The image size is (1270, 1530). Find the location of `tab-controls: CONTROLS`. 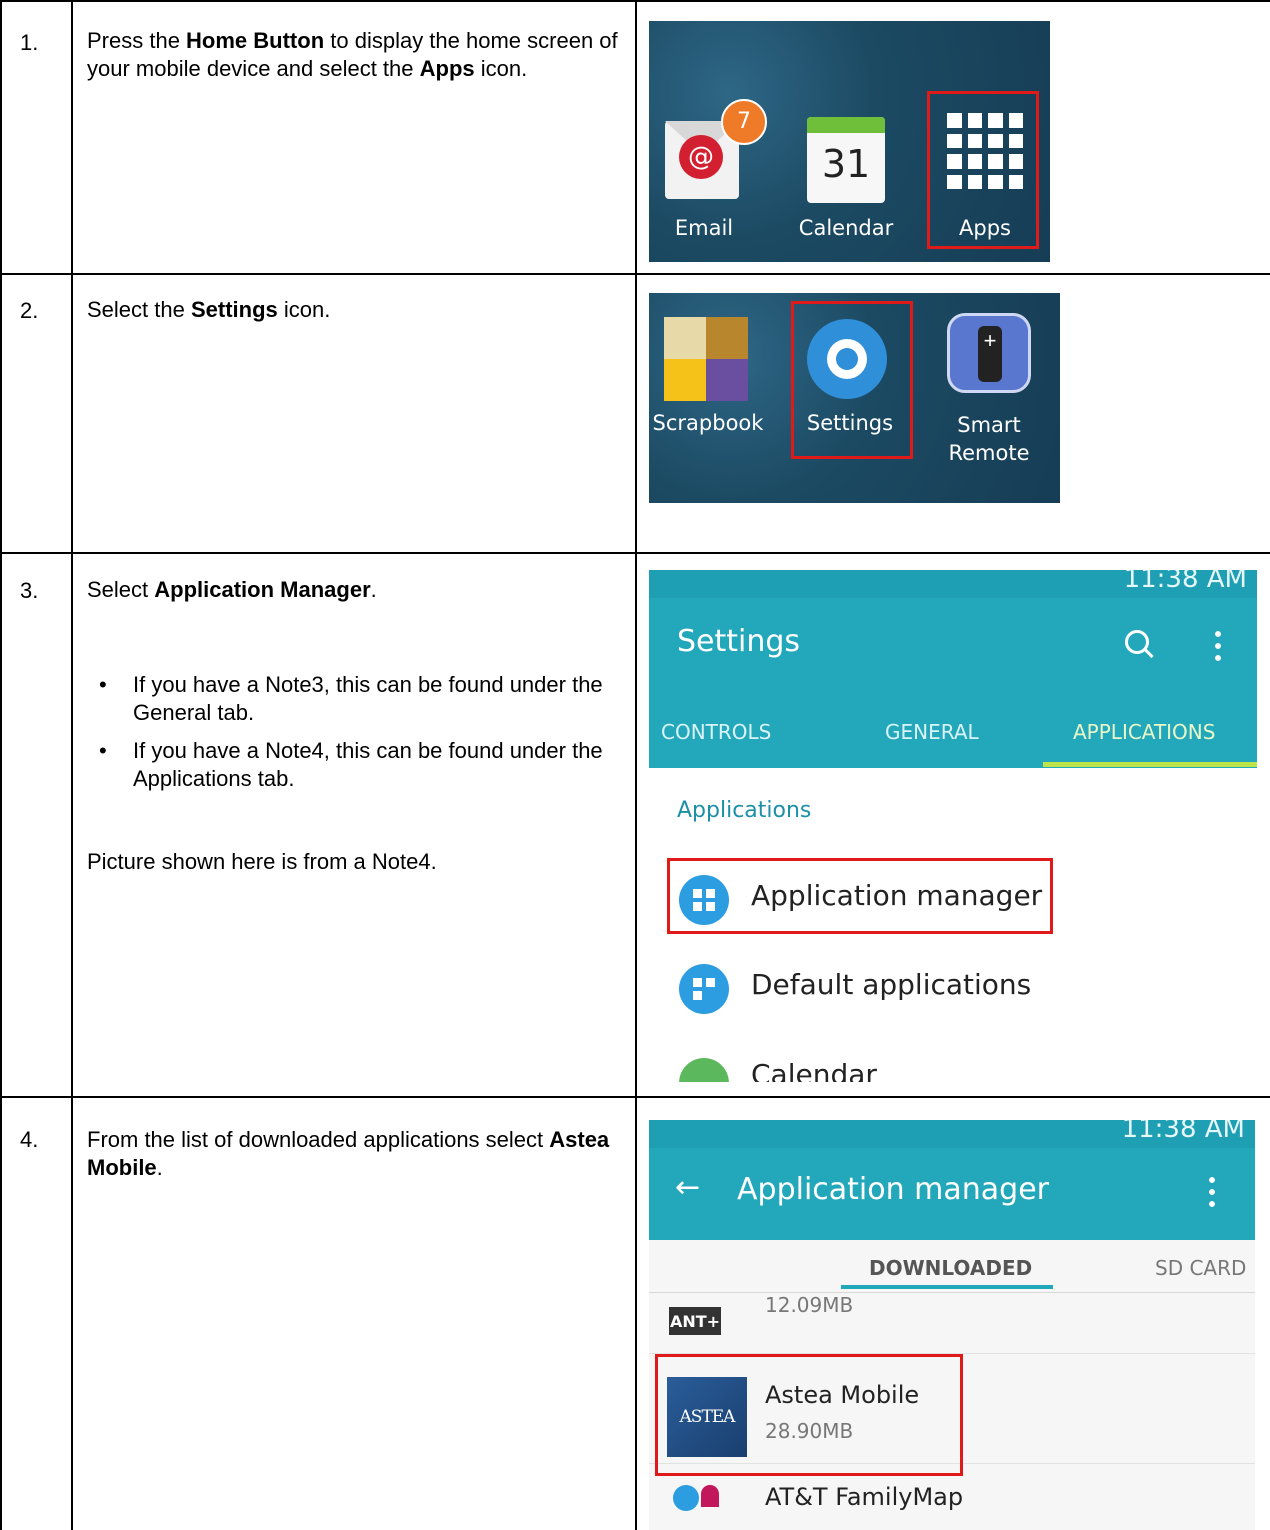

tab-controls: CONTROLS is located at coordinates (716, 732).